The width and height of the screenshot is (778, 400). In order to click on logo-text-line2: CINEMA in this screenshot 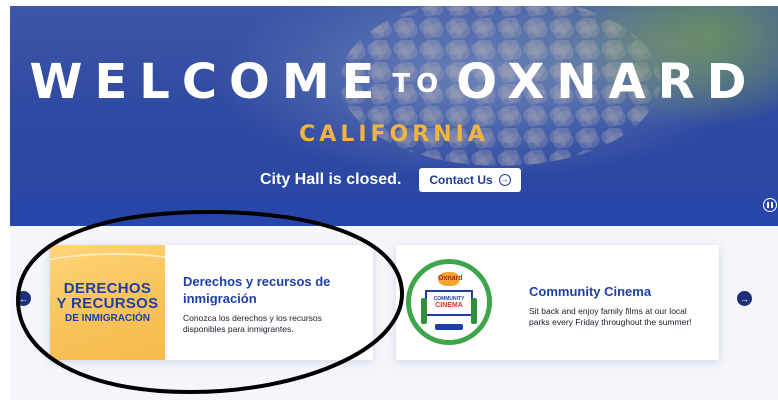, I will do `click(449, 305)`.